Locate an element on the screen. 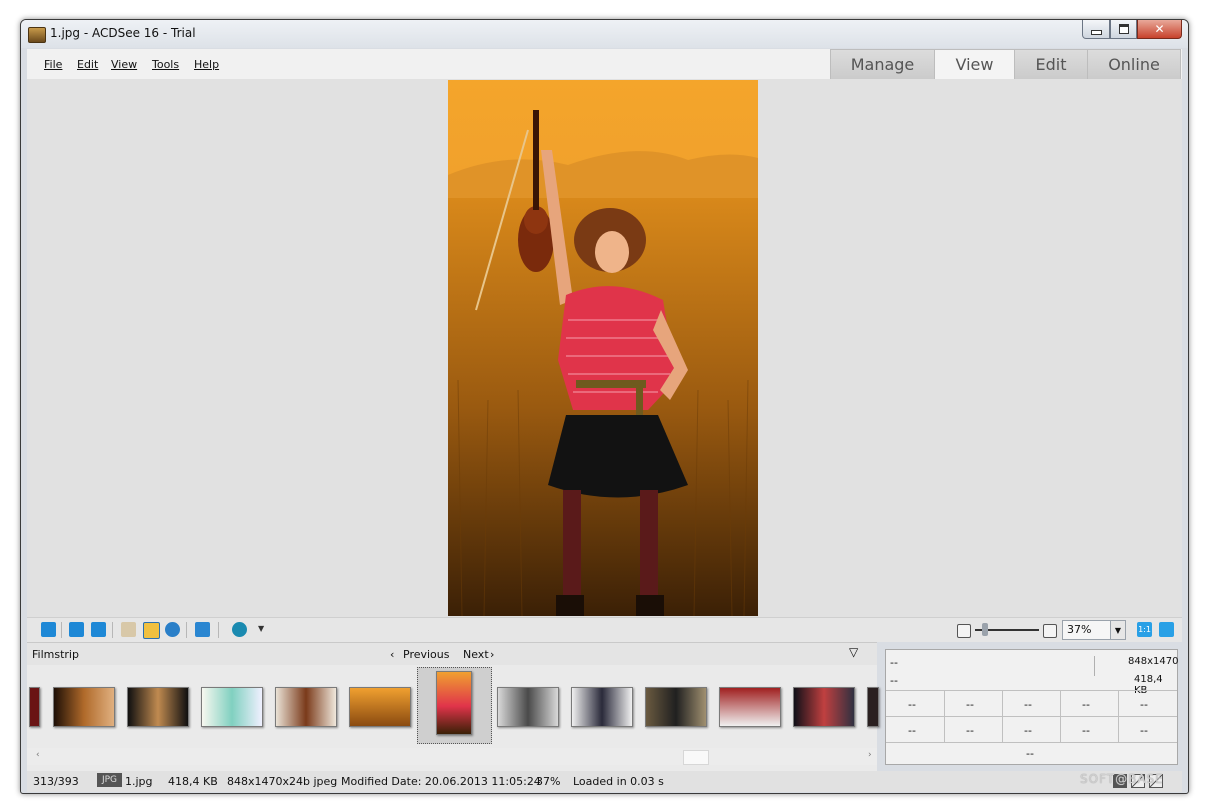 The width and height of the screenshot is (1207, 812). tab-edit: Edit is located at coordinates (1051, 64).